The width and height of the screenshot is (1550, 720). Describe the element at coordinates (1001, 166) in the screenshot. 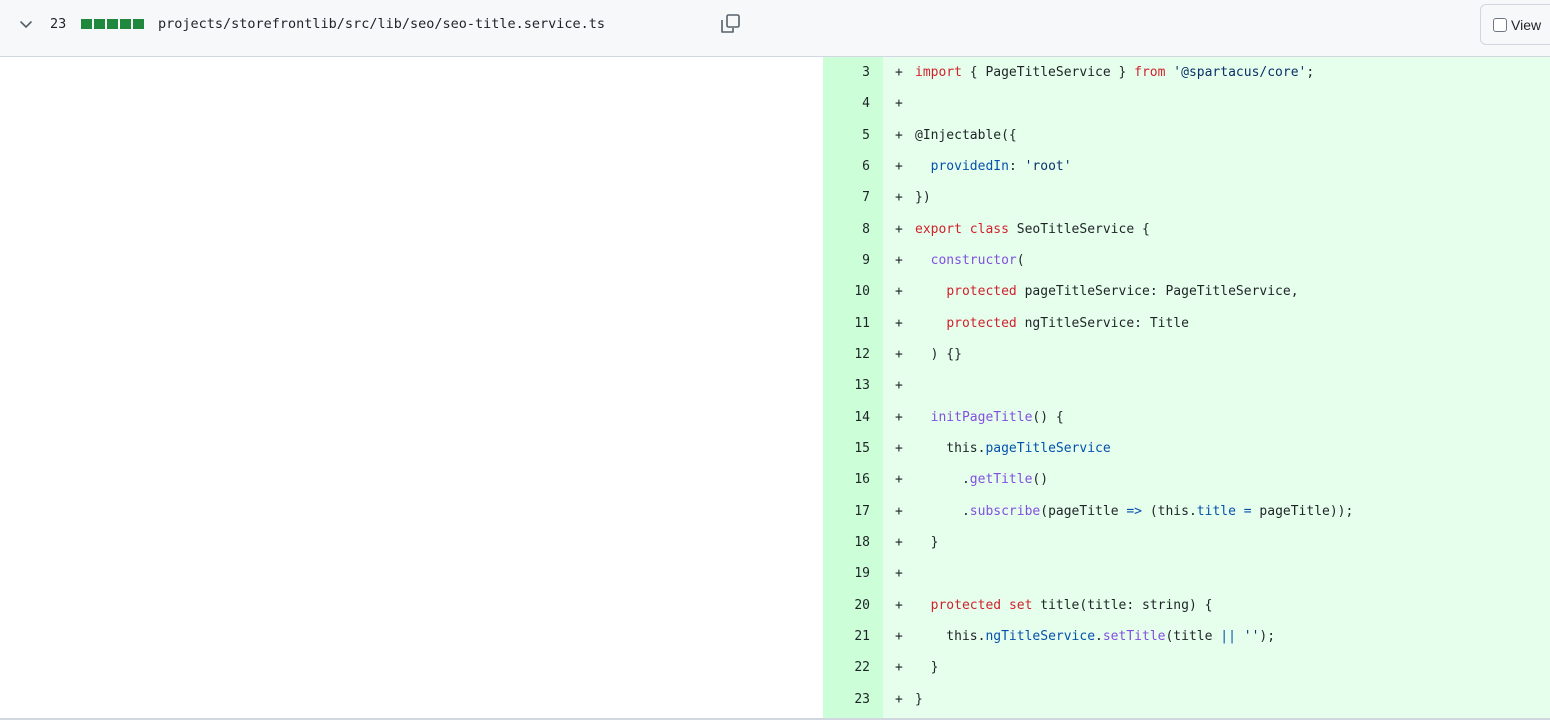

I see `code-text: providedIn: 'root'` at that location.